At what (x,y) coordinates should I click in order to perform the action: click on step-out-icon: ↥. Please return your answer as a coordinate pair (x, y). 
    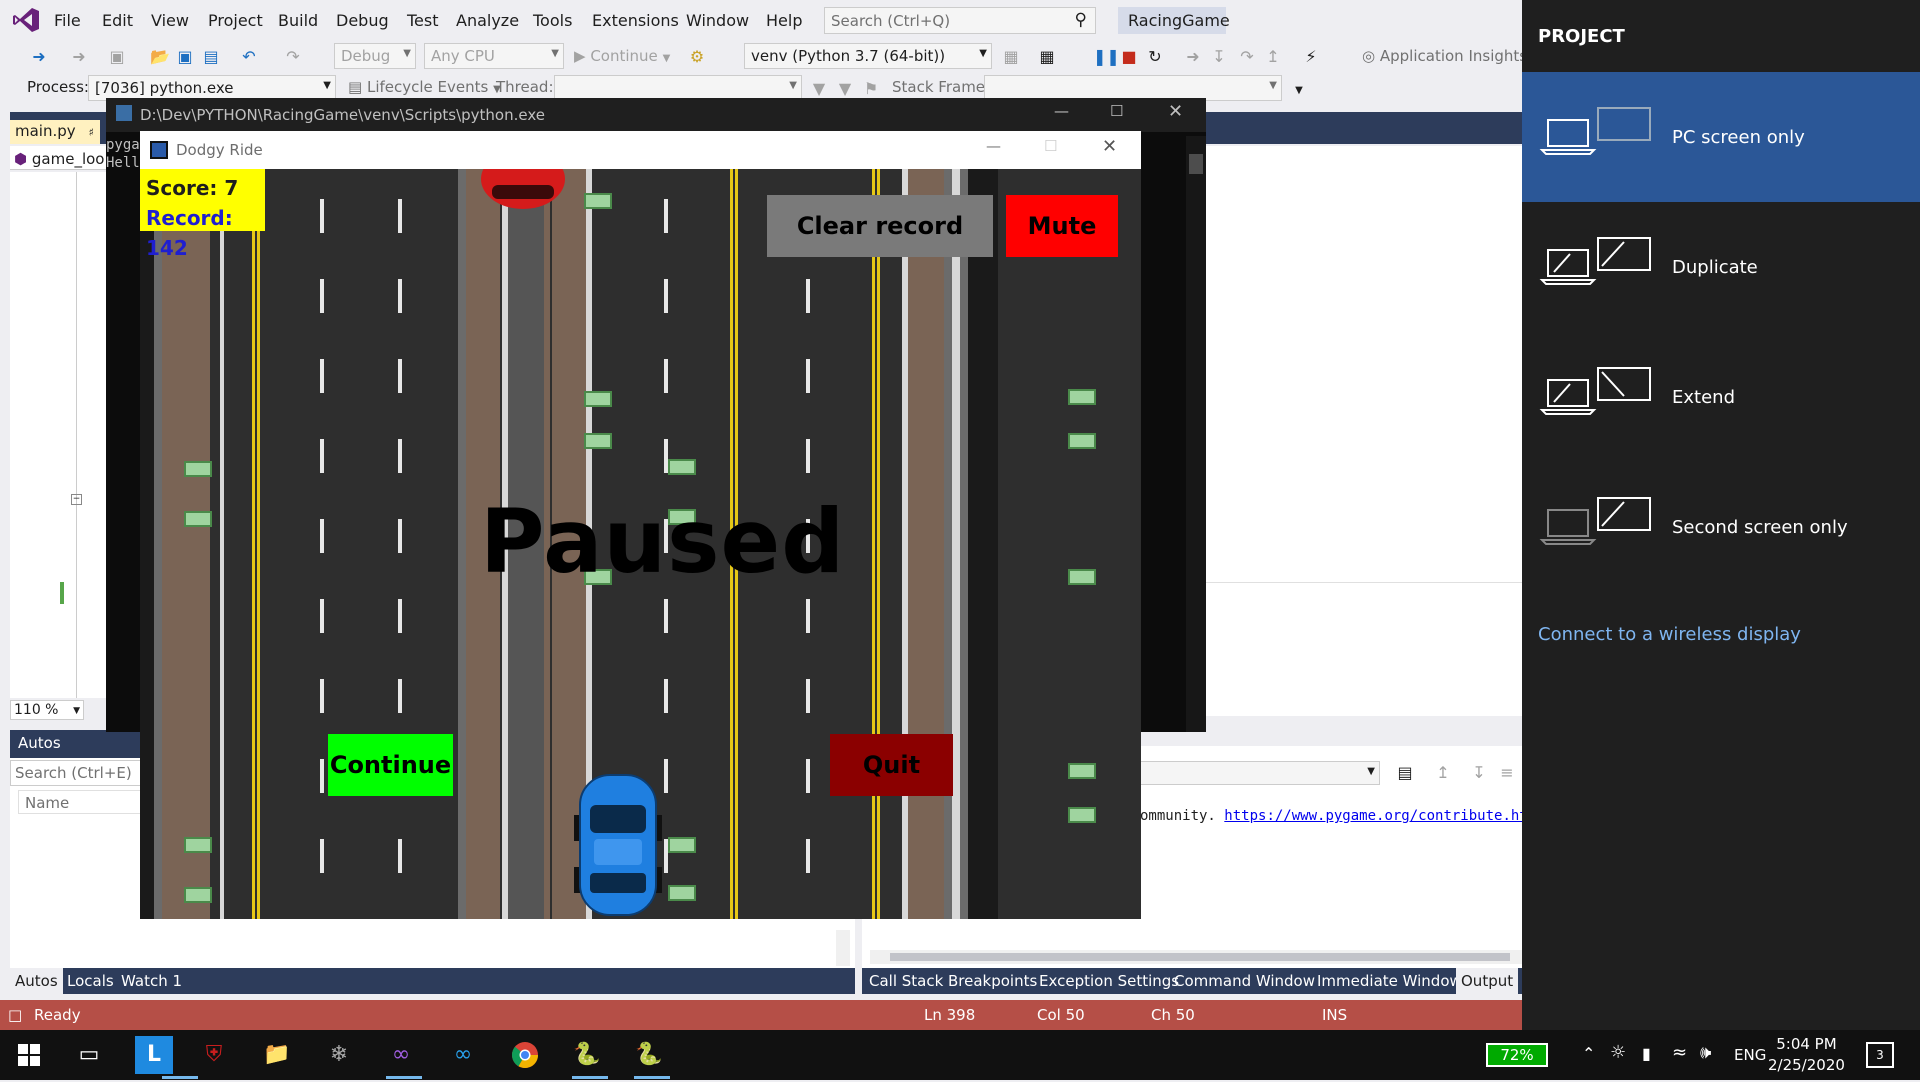
    Looking at the image, I should click on (1273, 57).